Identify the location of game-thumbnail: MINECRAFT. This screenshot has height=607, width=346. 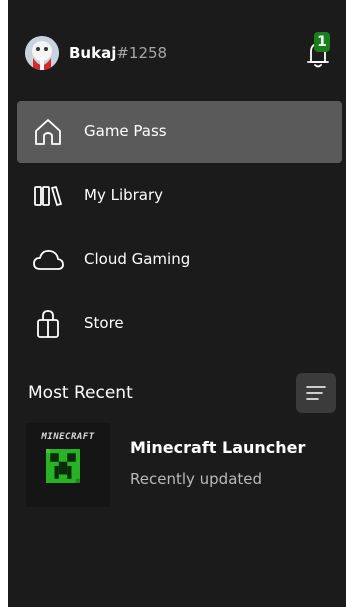
(68, 465).